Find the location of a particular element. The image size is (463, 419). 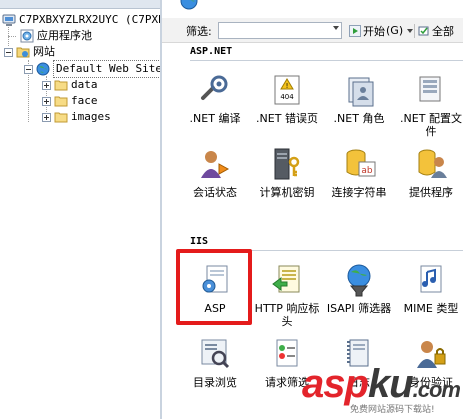

feature-label: .NET 角色 is located at coordinates (359, 118).